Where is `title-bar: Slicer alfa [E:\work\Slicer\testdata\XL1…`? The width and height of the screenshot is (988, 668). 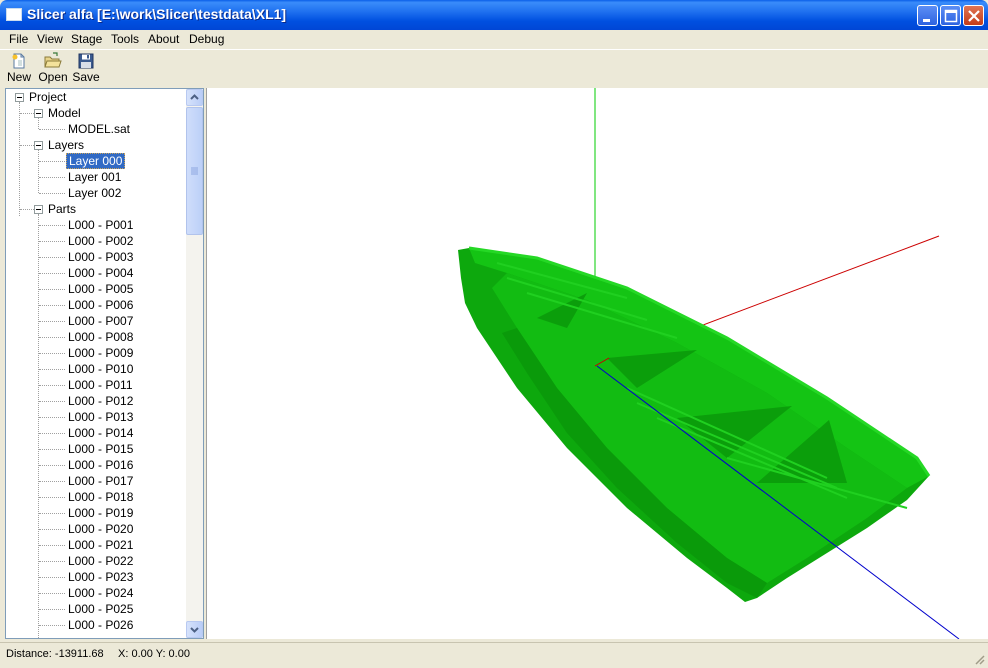
title-bar: Slicer alfa [E:\work\Slicer\testdata\XL1… is located at coordinates (494, 15).